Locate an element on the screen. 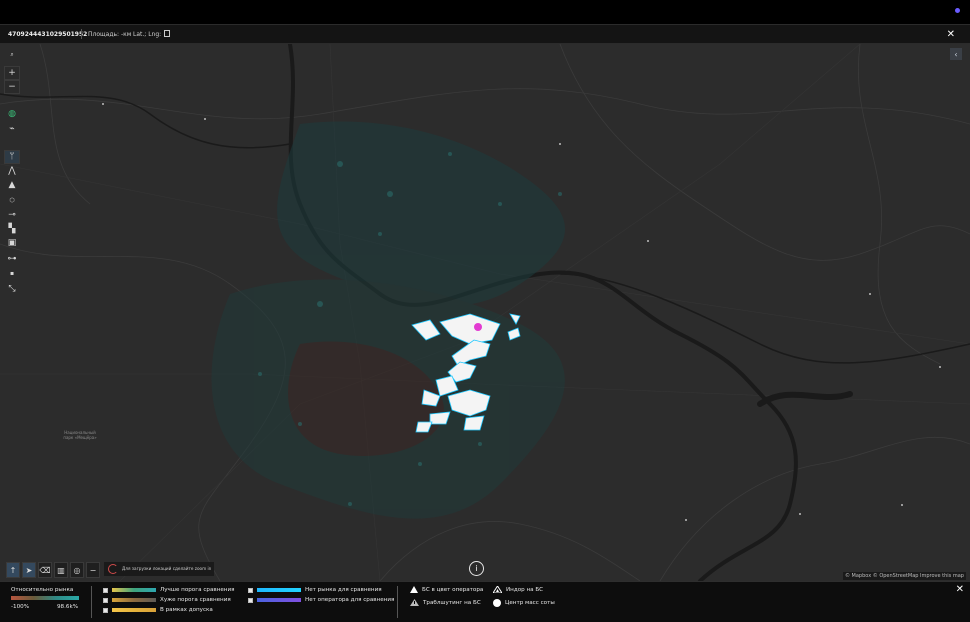 Image resolution: width=970 pixels, height=622 pixels. arrow-up-icon: ↑ is located at coordinates (13, 570).